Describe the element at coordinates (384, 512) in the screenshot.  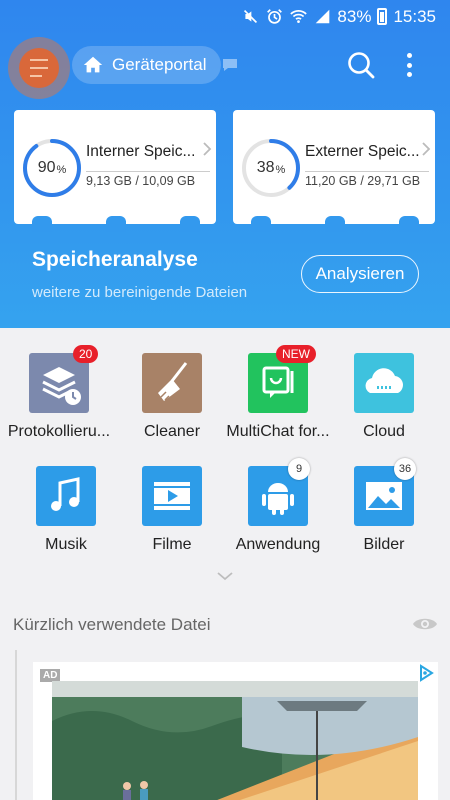
I see `app-images: 36 Bilder` at that location.